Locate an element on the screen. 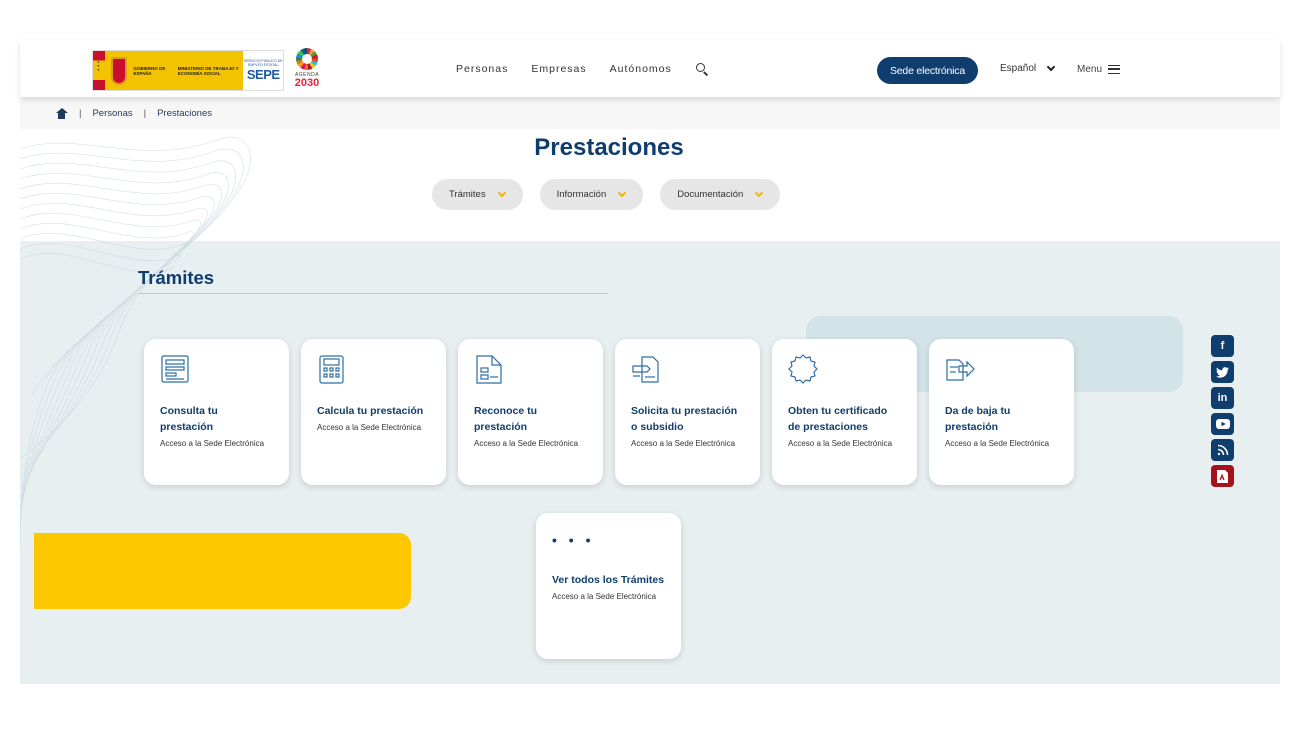 The image size is (1300, 731). linkedin-icon: in is located at coordinates (1222, 398).